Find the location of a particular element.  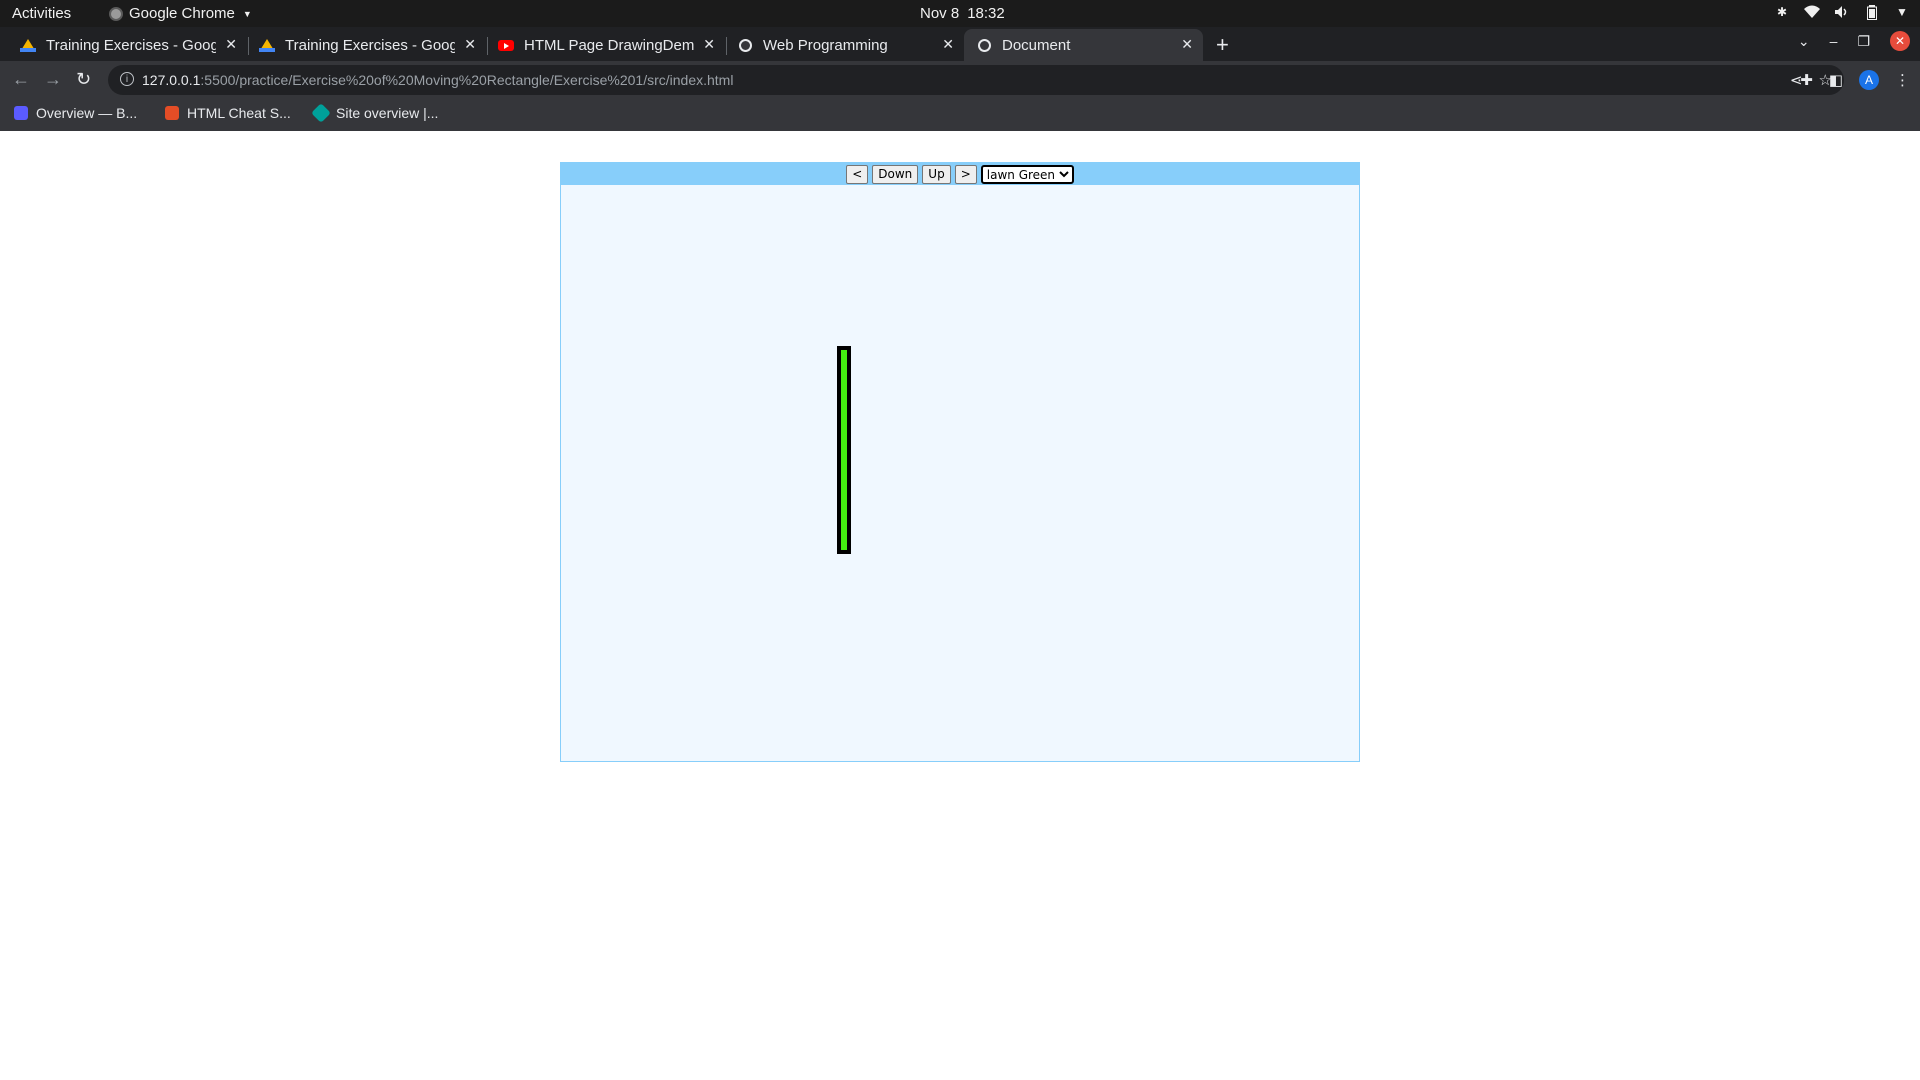

window-controls: ⌄ – ❐ ✕ is located at coordinates (1854, 41).